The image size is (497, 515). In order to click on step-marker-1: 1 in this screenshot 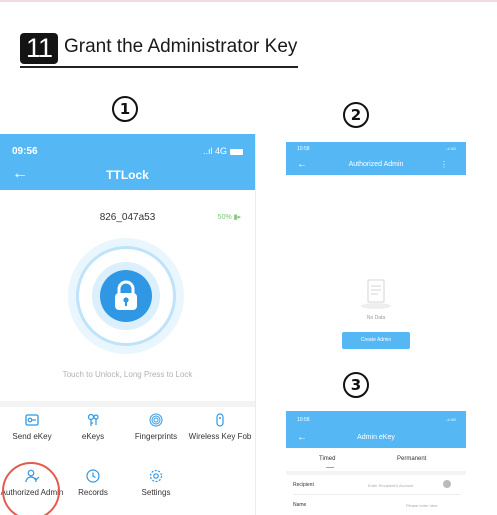, I will do `click(125, 109)`.